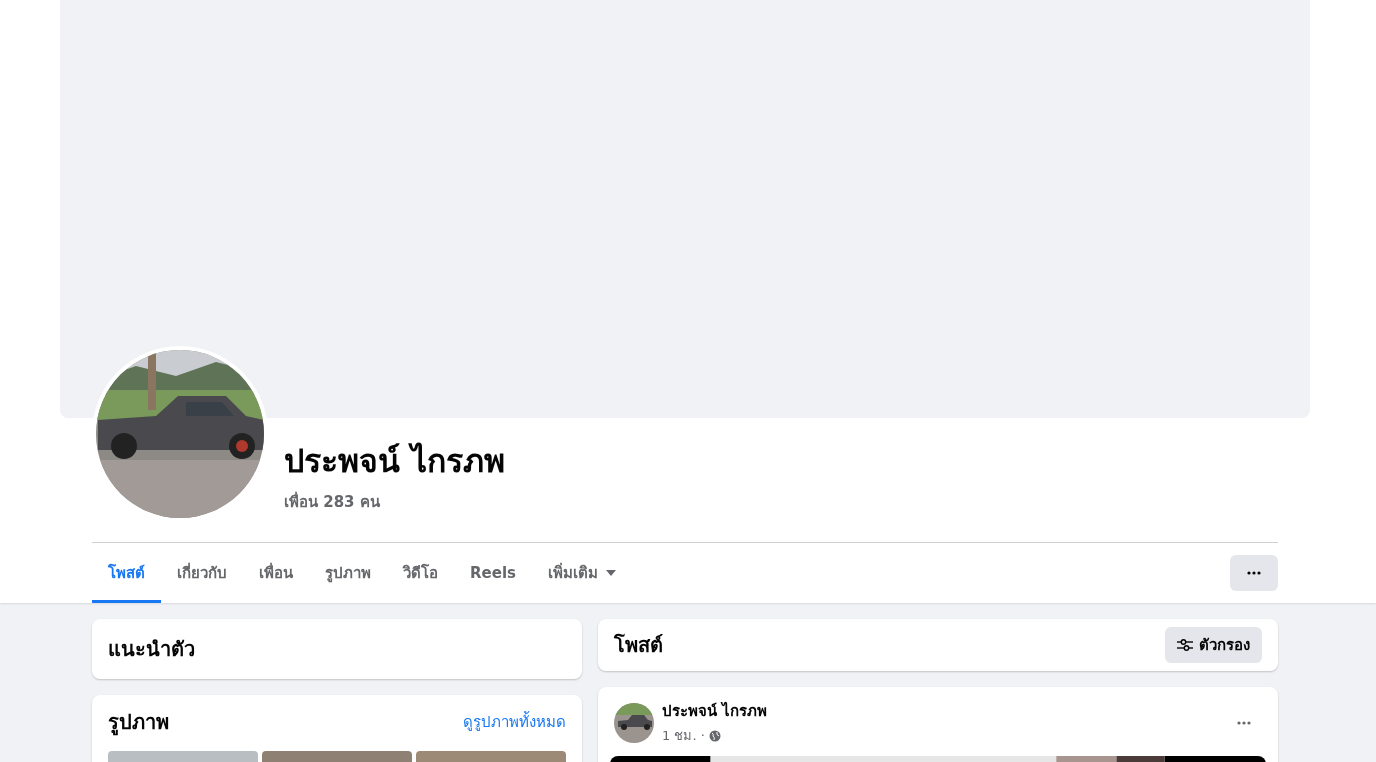 The width and height of the screenshot is (1376, 762). Describe the element at coordinates (126, 573) in the screenshot. I see `profile-tab: โพสต์` at that location.